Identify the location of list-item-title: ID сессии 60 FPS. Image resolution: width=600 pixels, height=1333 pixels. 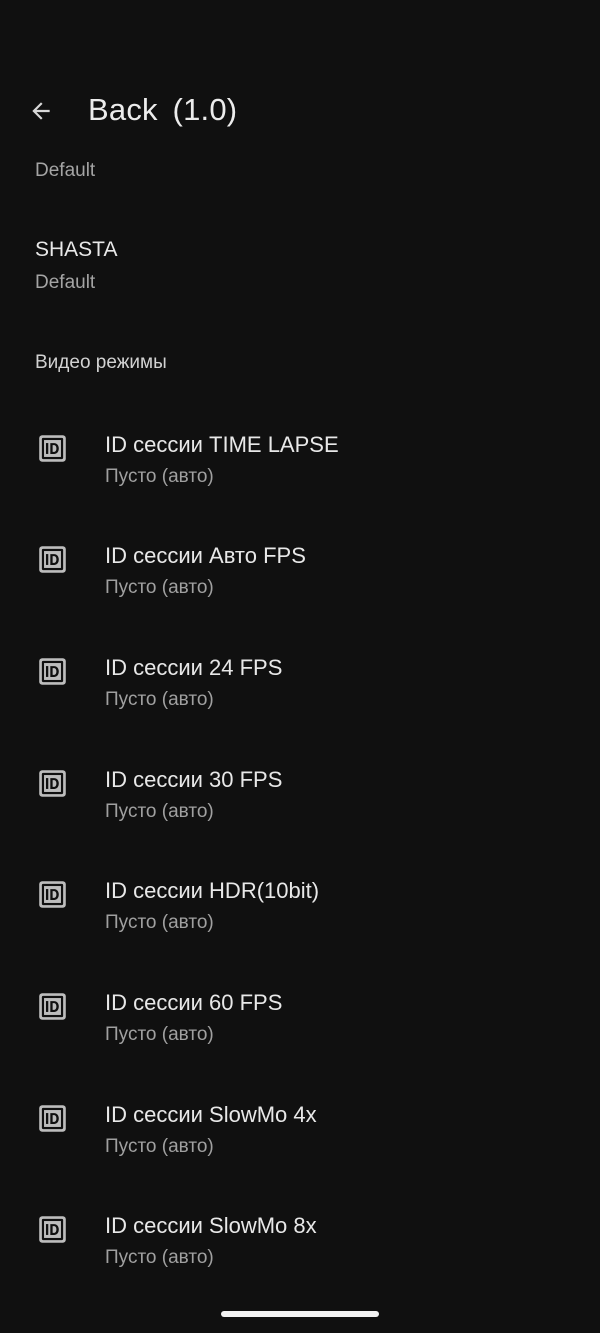
(194, 1002).